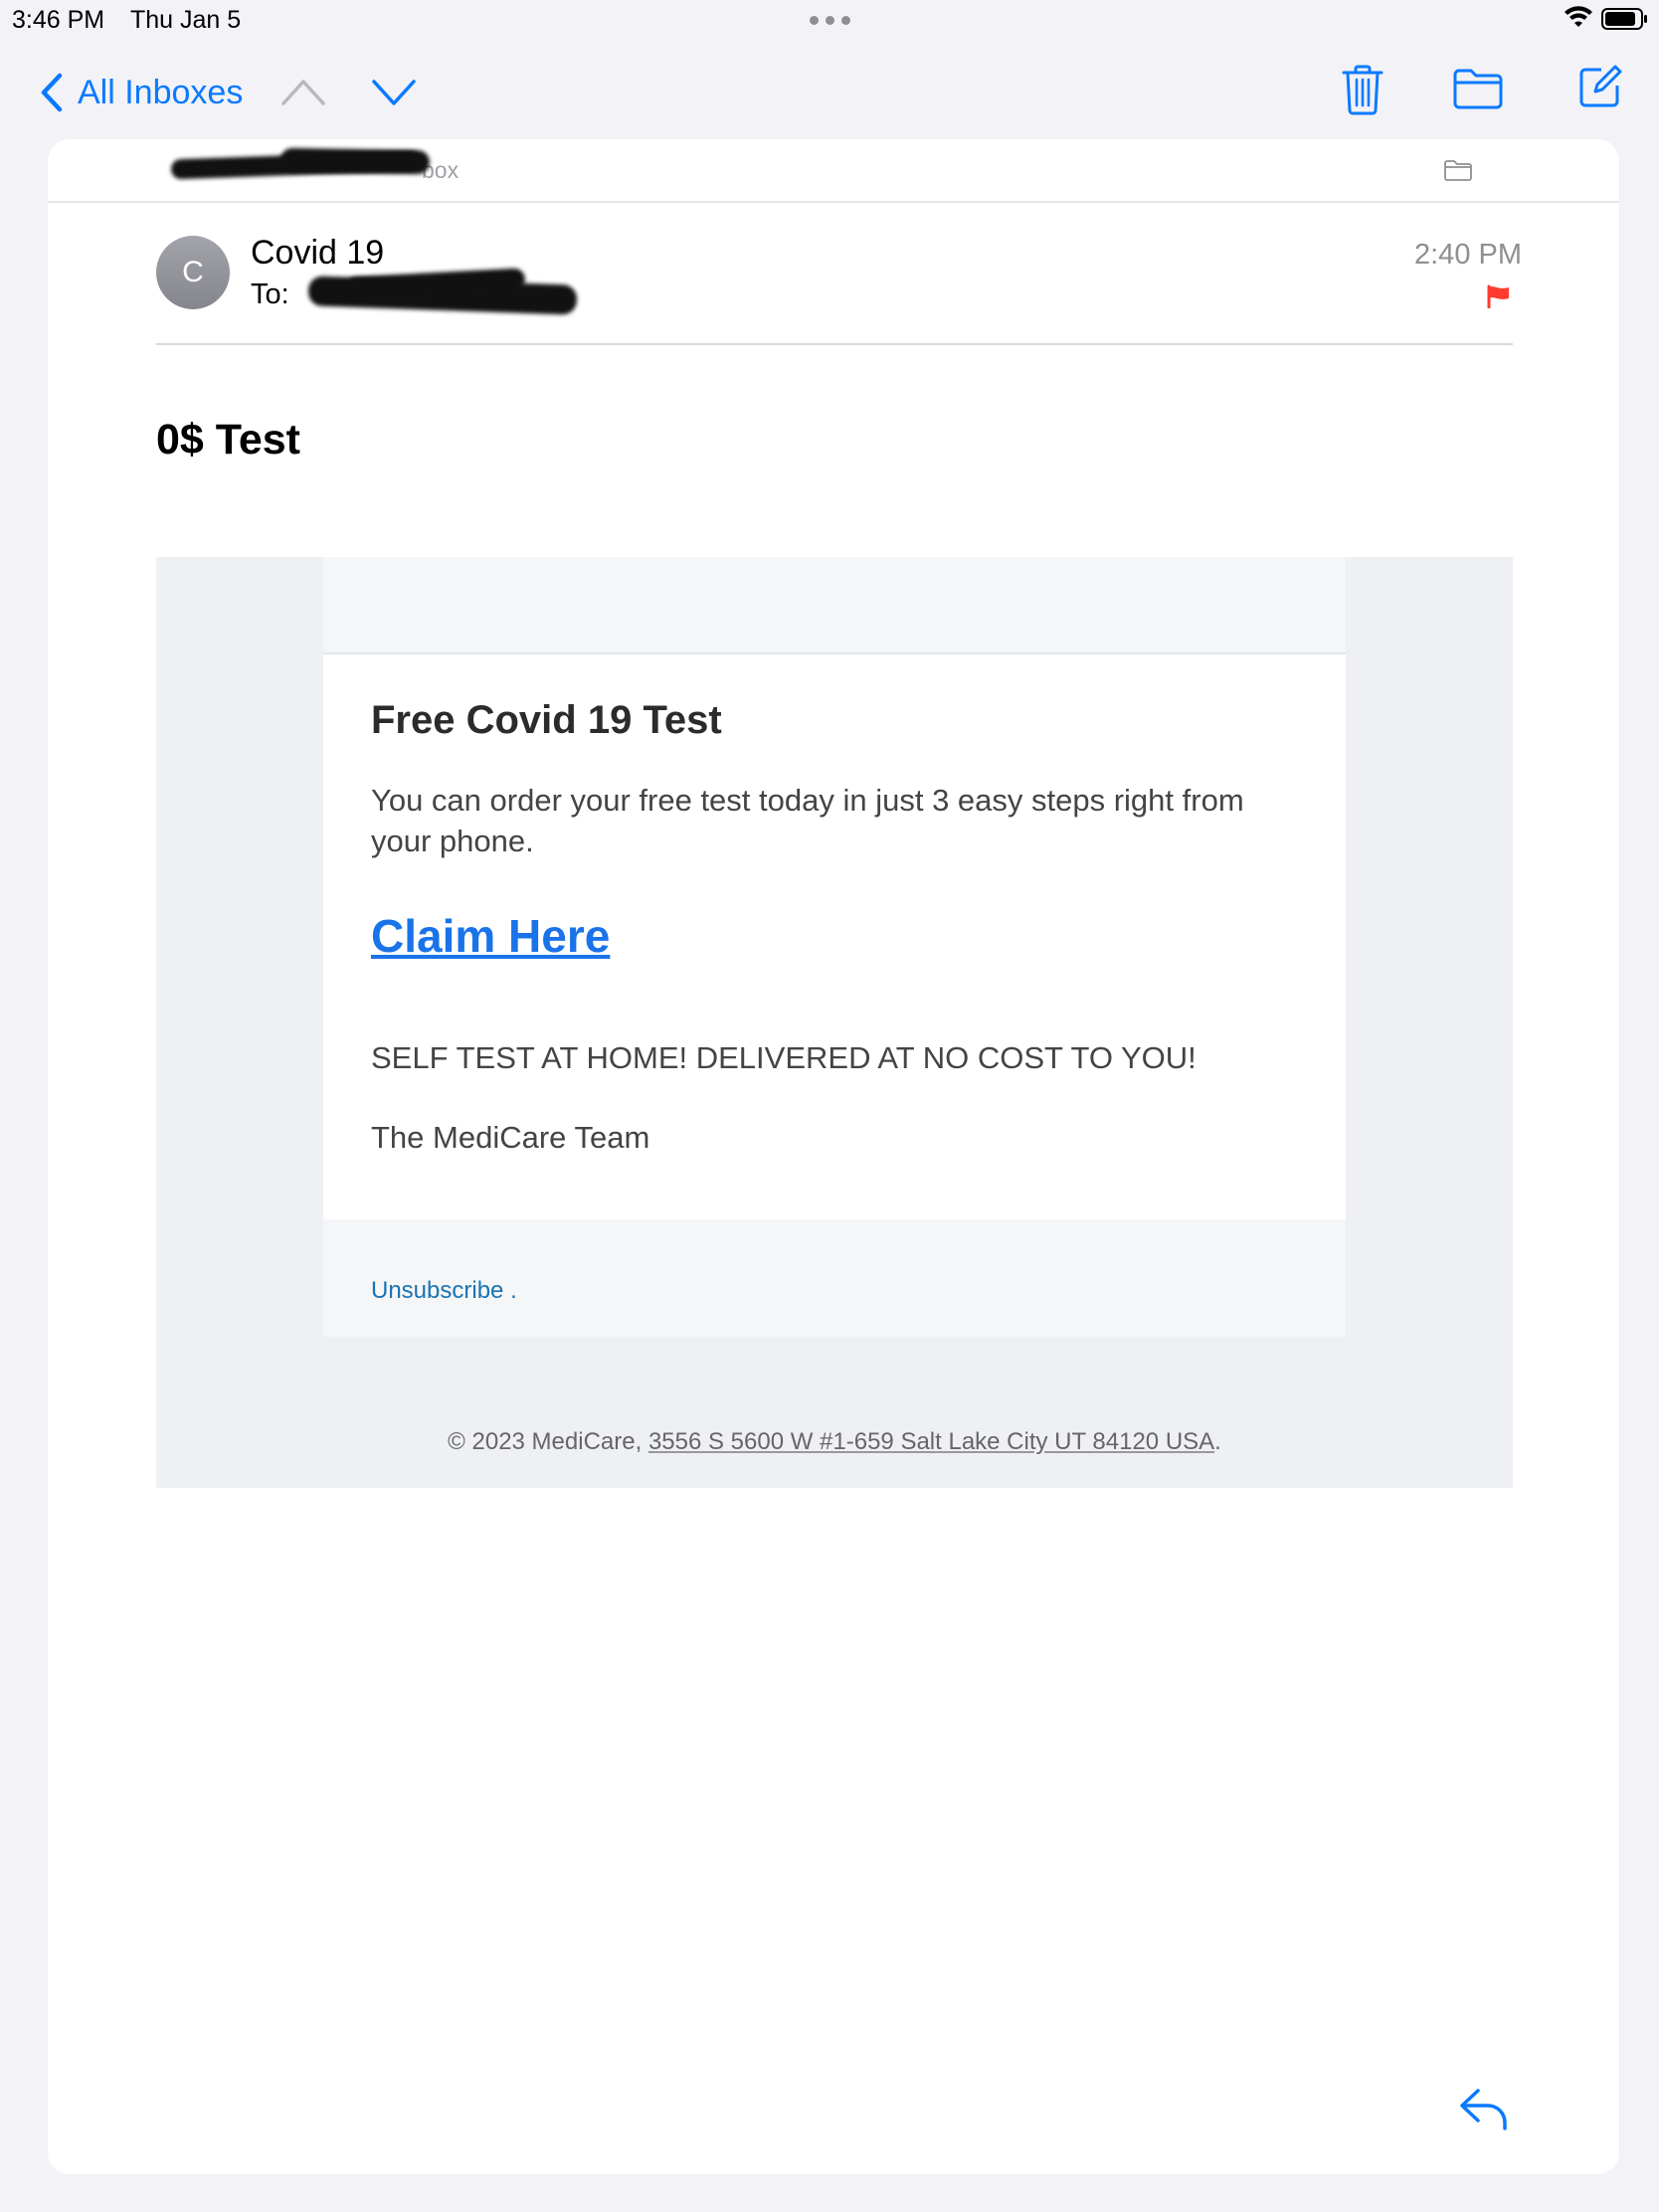 The image size is (1659, 2212). Describe the element at coordinates (1499, 296) in the screenshot. I see `flag-icon` at that location.